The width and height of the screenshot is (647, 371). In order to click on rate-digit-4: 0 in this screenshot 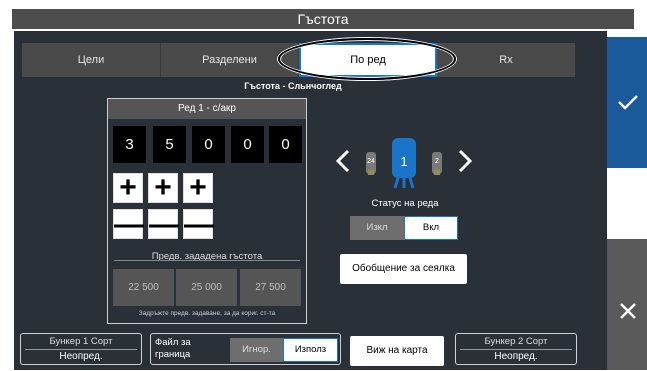, I will do `click(247, 144)`.